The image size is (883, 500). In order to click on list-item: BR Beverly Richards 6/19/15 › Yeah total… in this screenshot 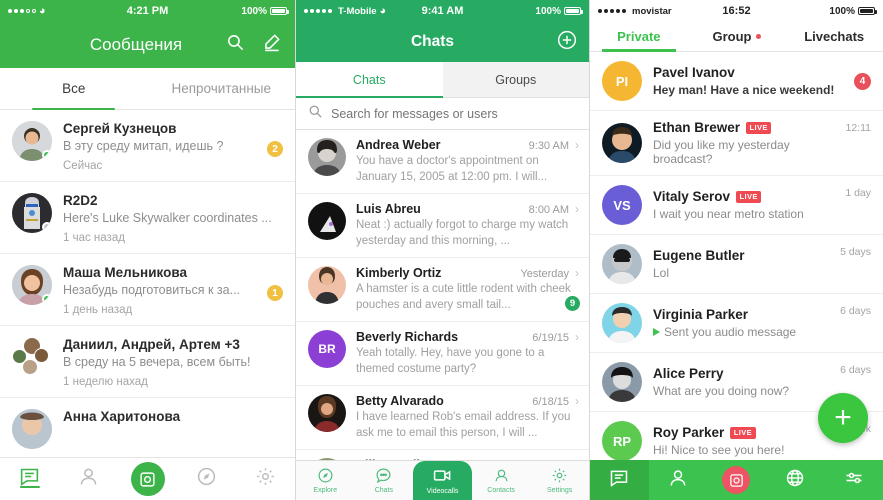, I will do `click(442, 354)`.